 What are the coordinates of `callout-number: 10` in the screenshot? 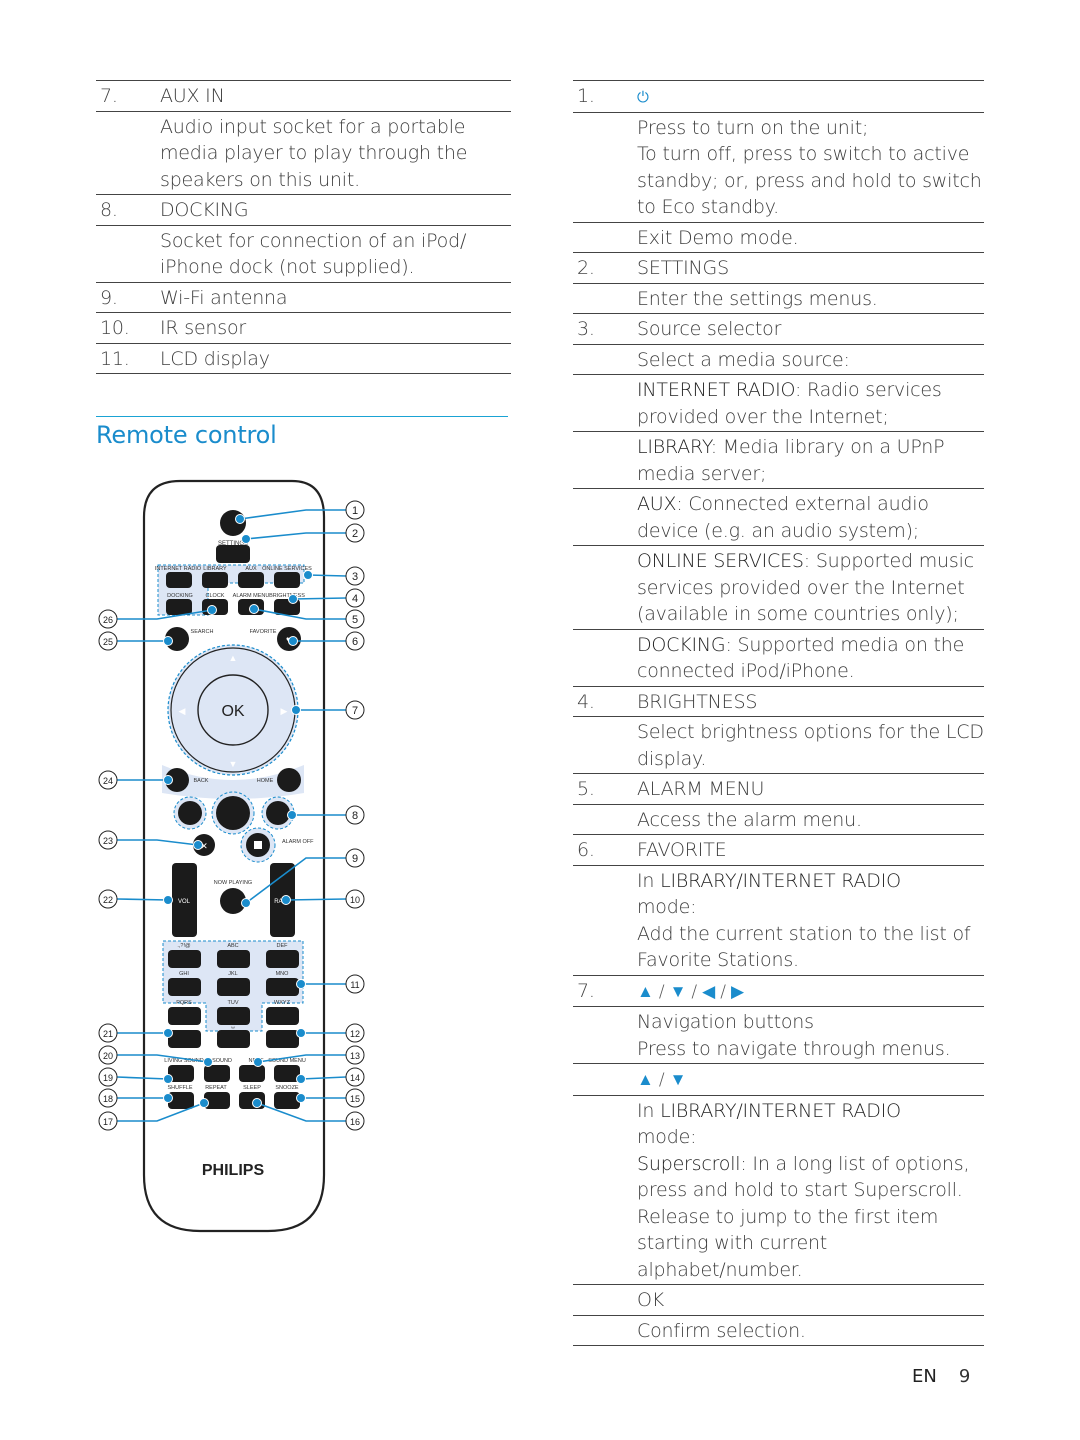 It's located at (355, 900).